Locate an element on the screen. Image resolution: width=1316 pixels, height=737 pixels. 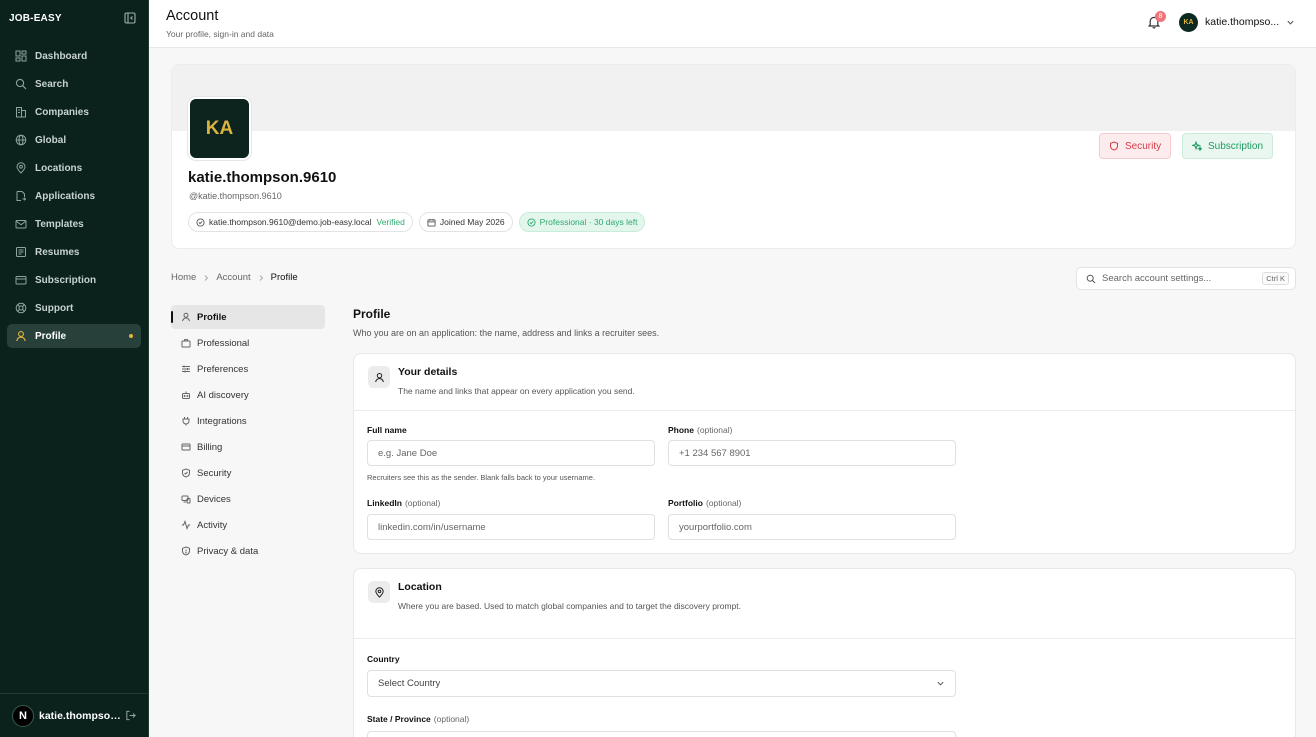
bot-icon is located at coordinates (186, 395).